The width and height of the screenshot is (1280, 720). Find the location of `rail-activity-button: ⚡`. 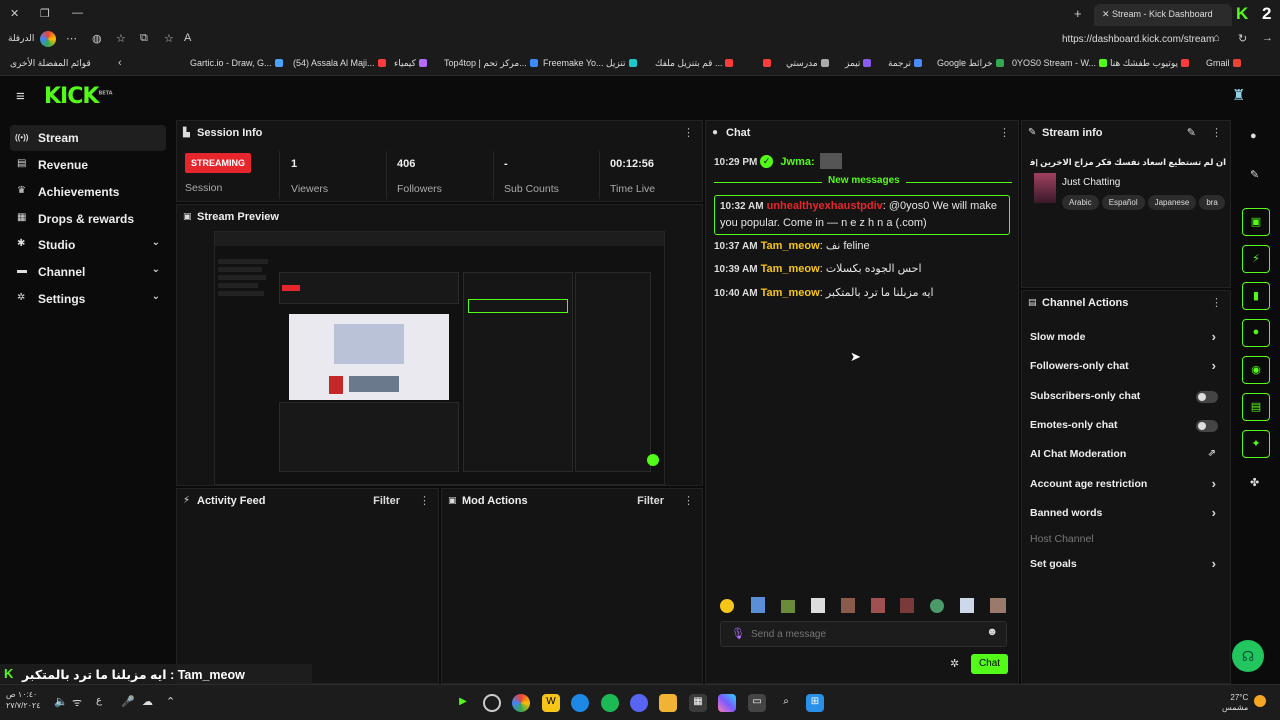

rail-activity-button: ⚡ is located at coordinates (1256, 259).